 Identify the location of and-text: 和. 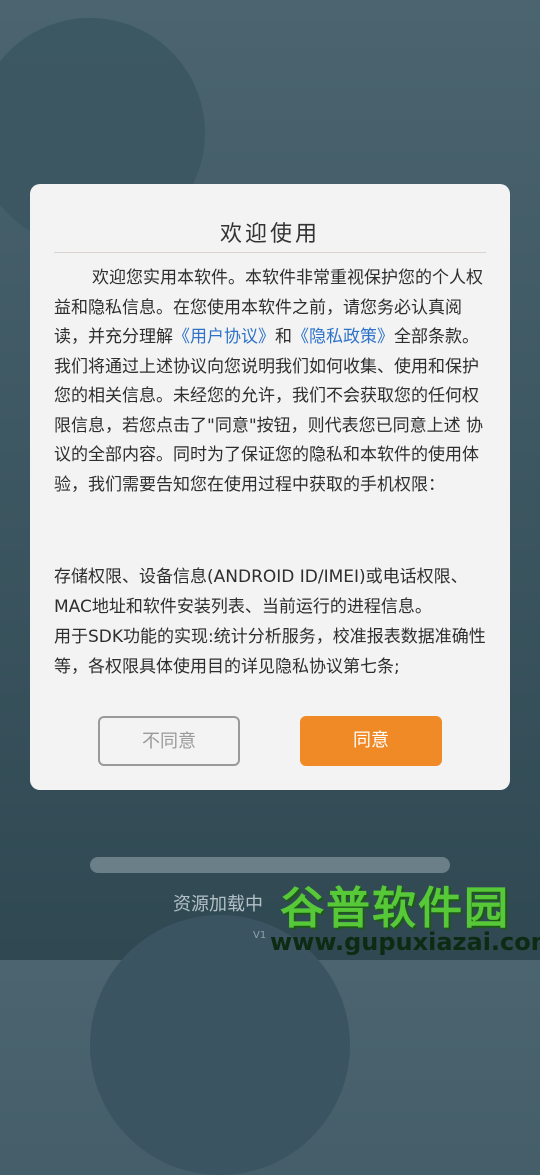
(283, 337).